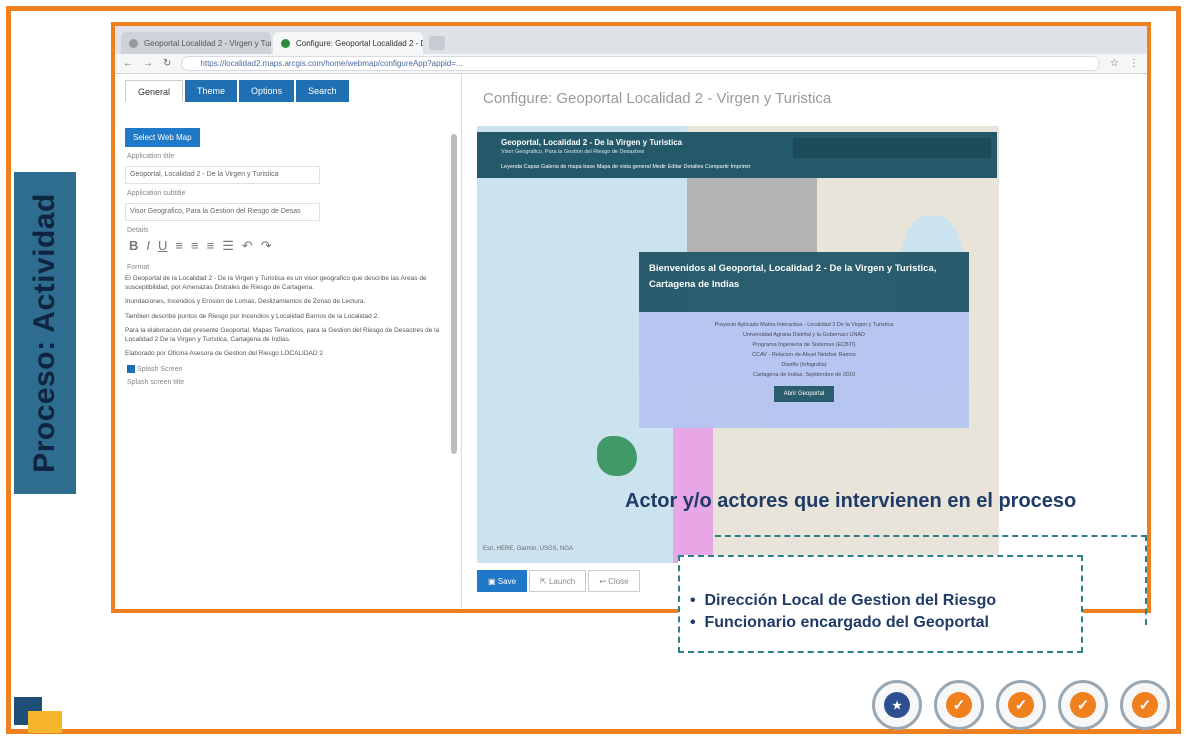 Image resolution: width=1187 pixels, height=740 pixels. Describe the element at coordinates (437, 43) in the screenshot. I see `new-tab-button` at that location.